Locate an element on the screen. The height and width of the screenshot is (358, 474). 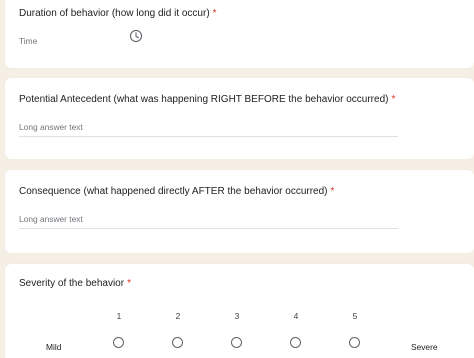
scale-min-label: Mild is located at coordinates (54, 347).